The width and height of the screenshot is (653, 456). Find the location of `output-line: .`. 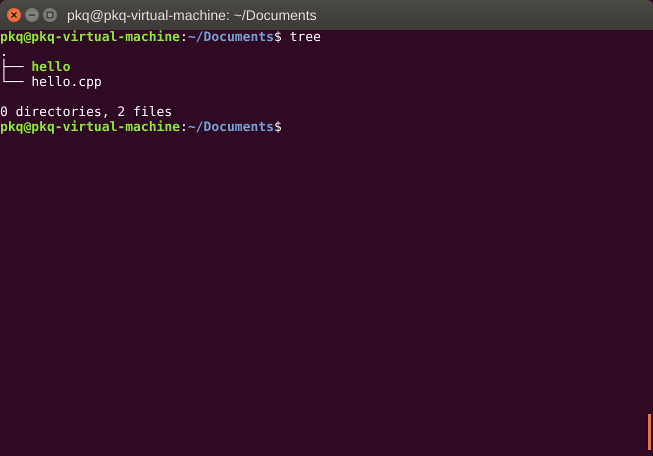

output-line: . is located at coordinates (4, 52).